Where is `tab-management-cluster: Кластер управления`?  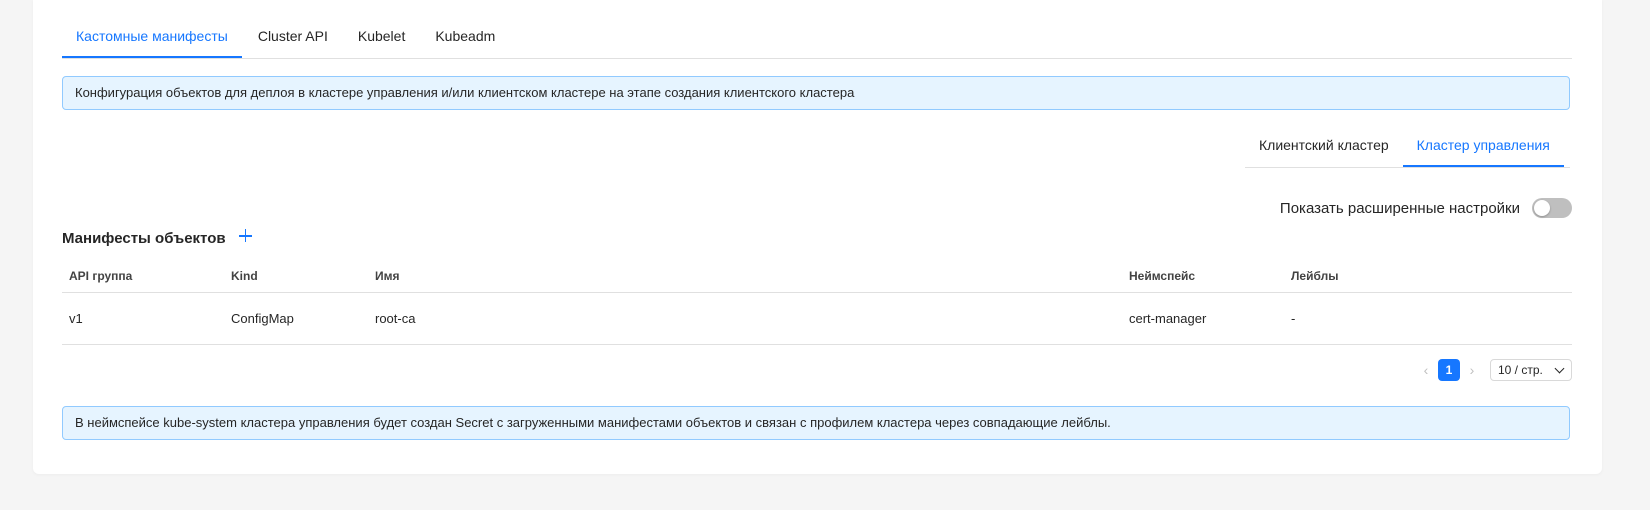
tab-management-cluster: Кластер управления is located at coordinates (1483, 147).